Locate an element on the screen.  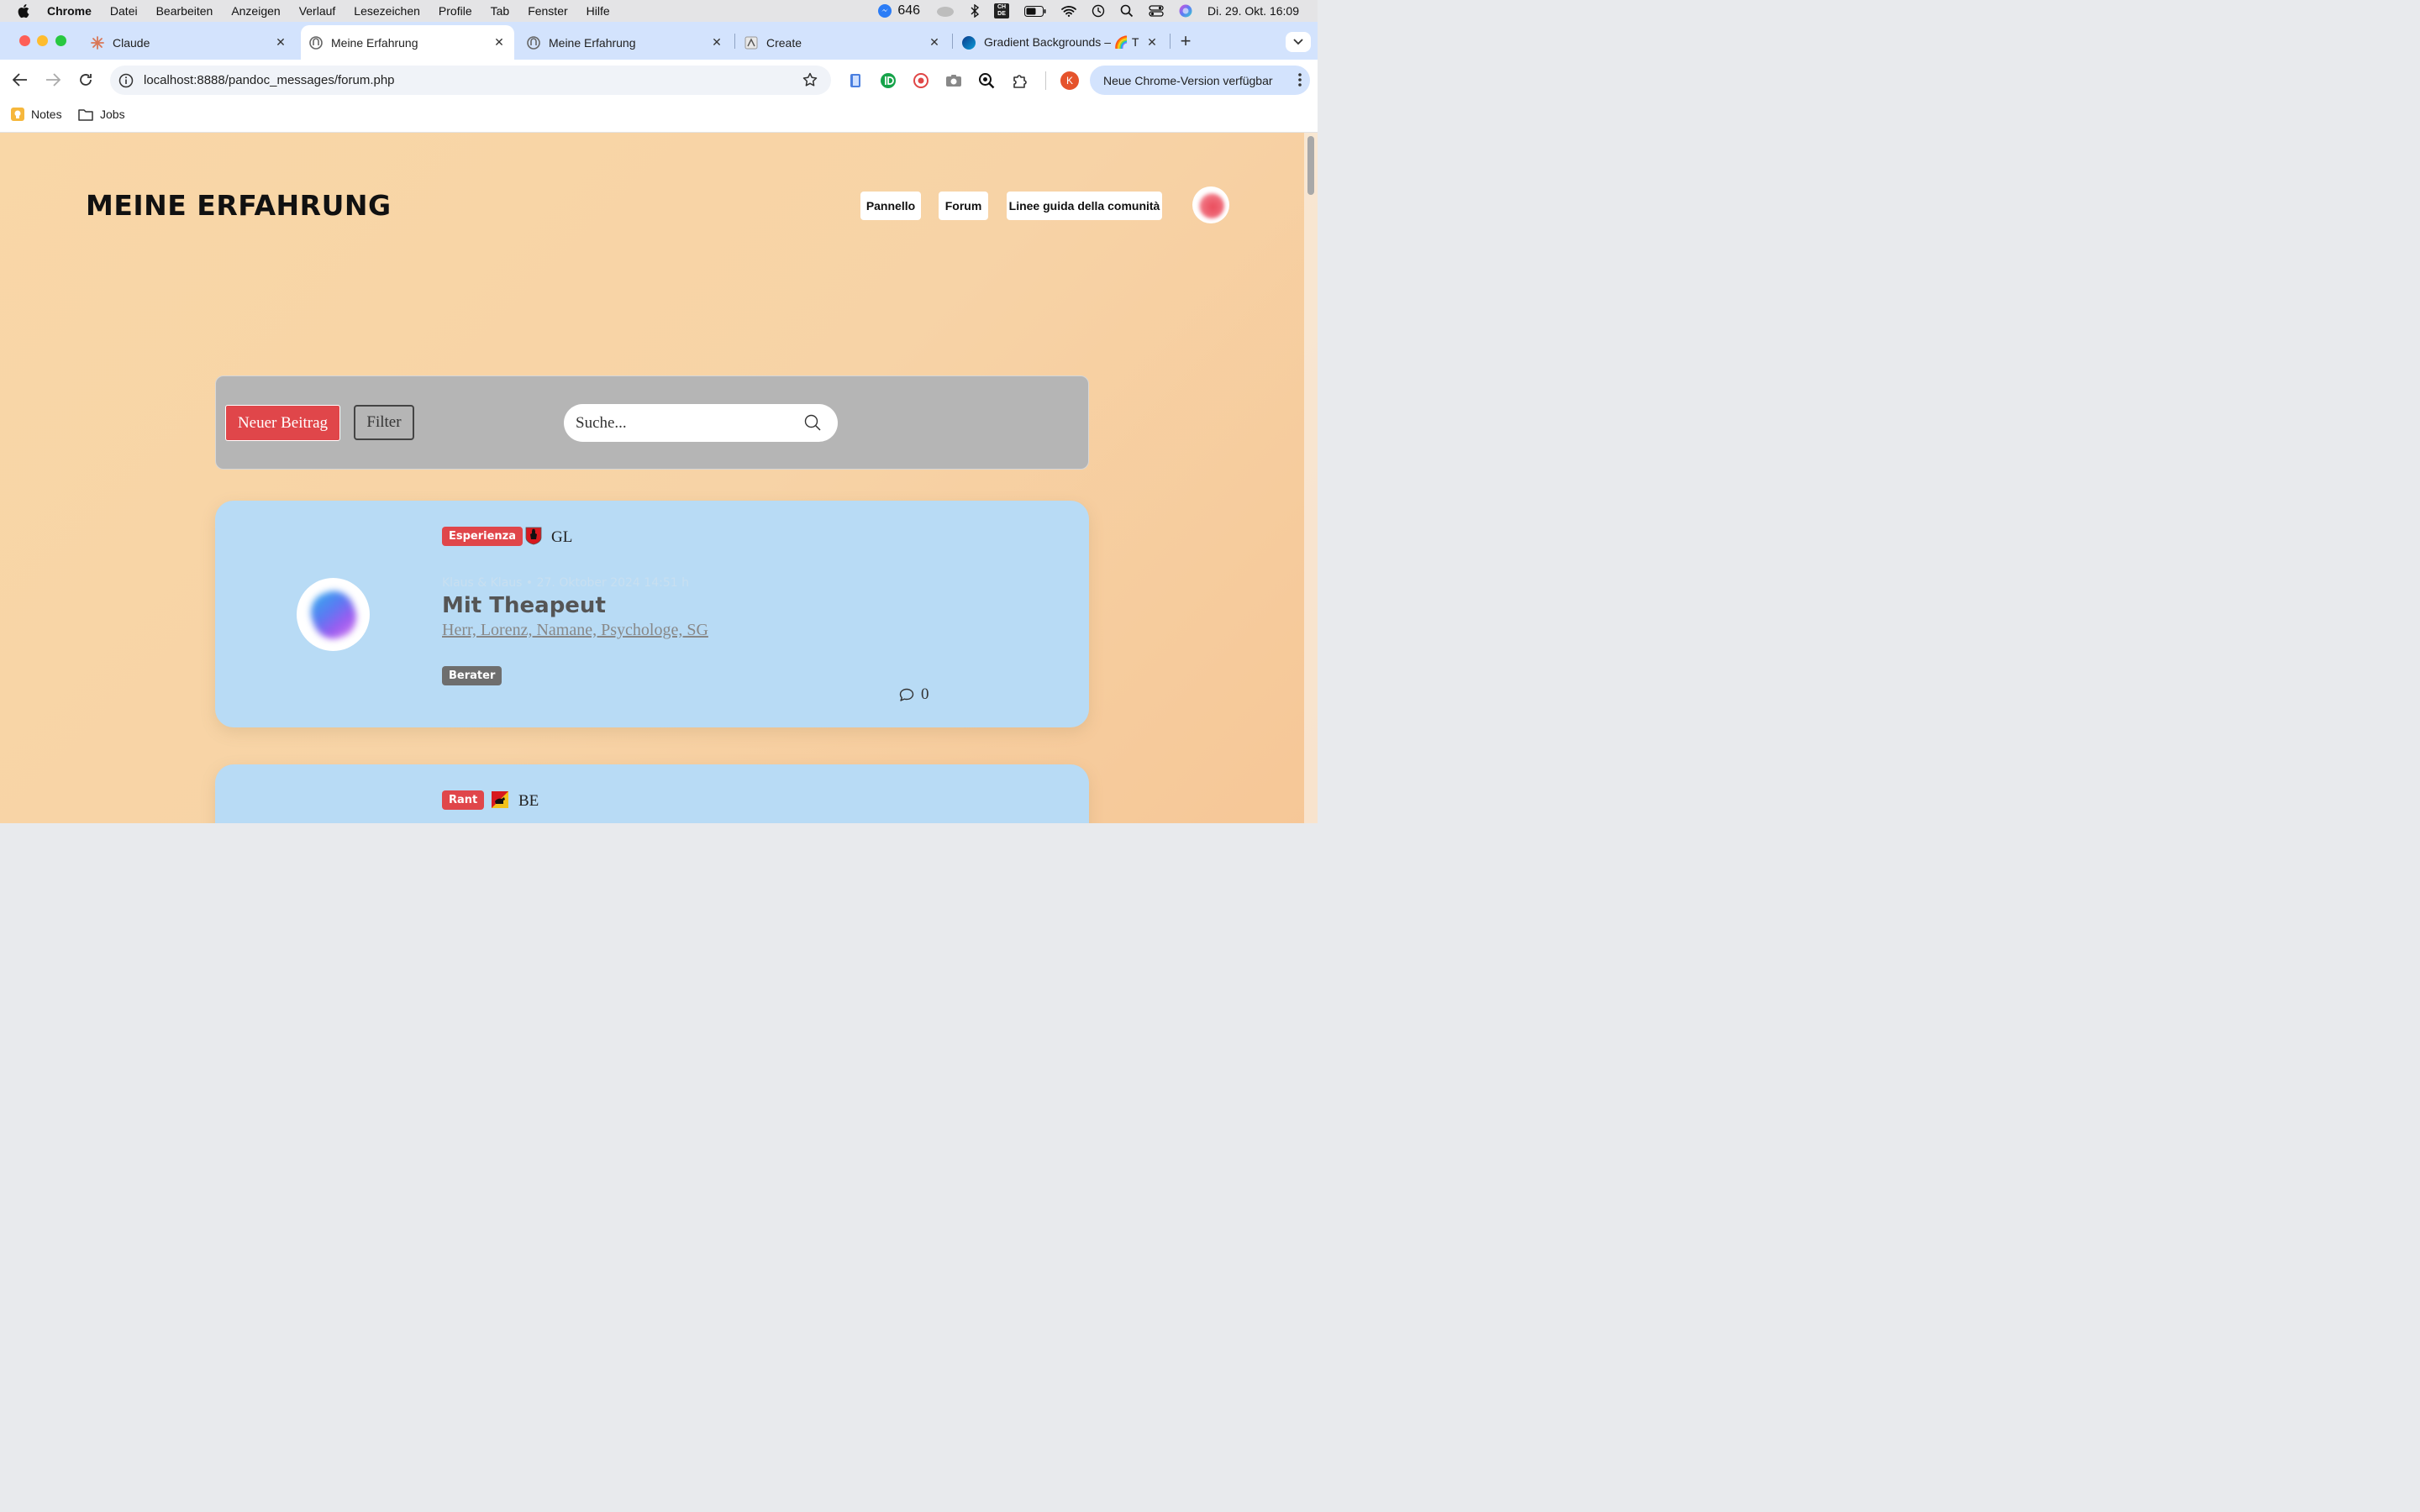
new-tab-button: + is located at coordinates (1185, 41).